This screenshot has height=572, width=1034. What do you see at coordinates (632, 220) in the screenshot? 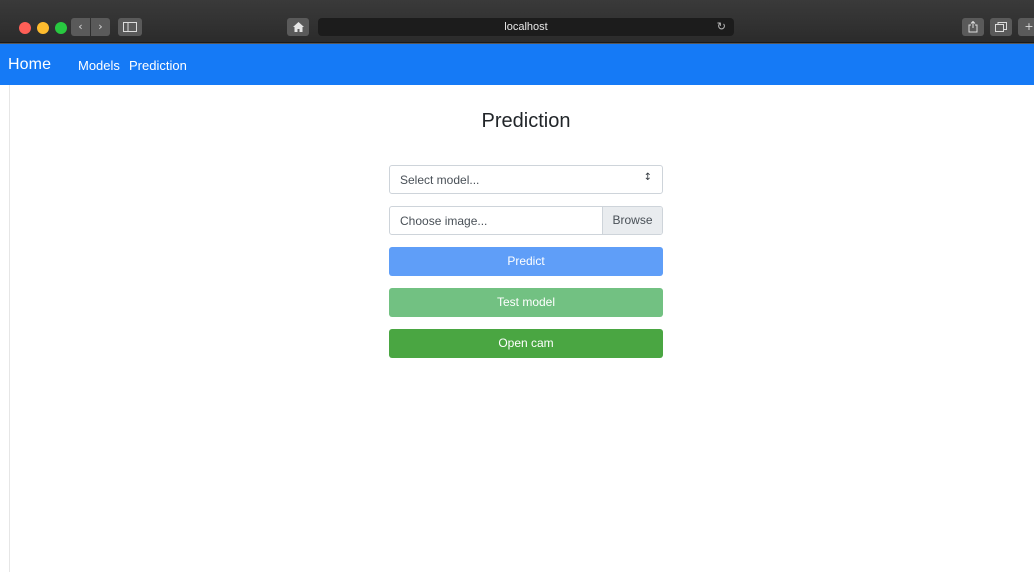
I see `browse-button: Browse` at bounding box center [632, 220].